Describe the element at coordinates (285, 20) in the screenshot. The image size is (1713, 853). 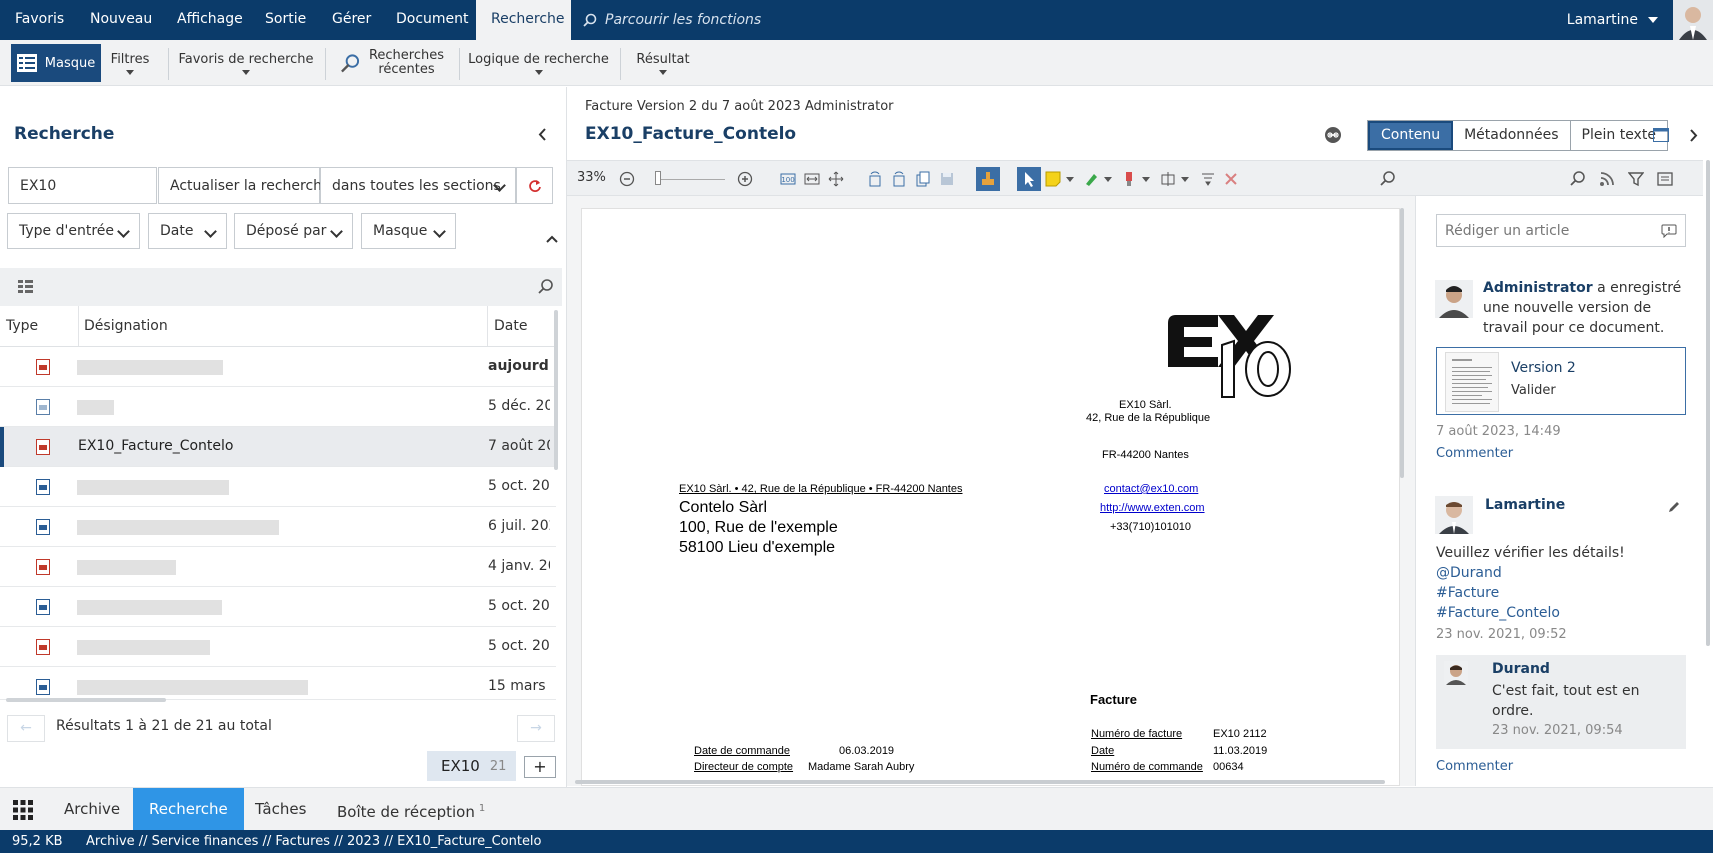
I see `menu-sortie: Sortie` at that location.